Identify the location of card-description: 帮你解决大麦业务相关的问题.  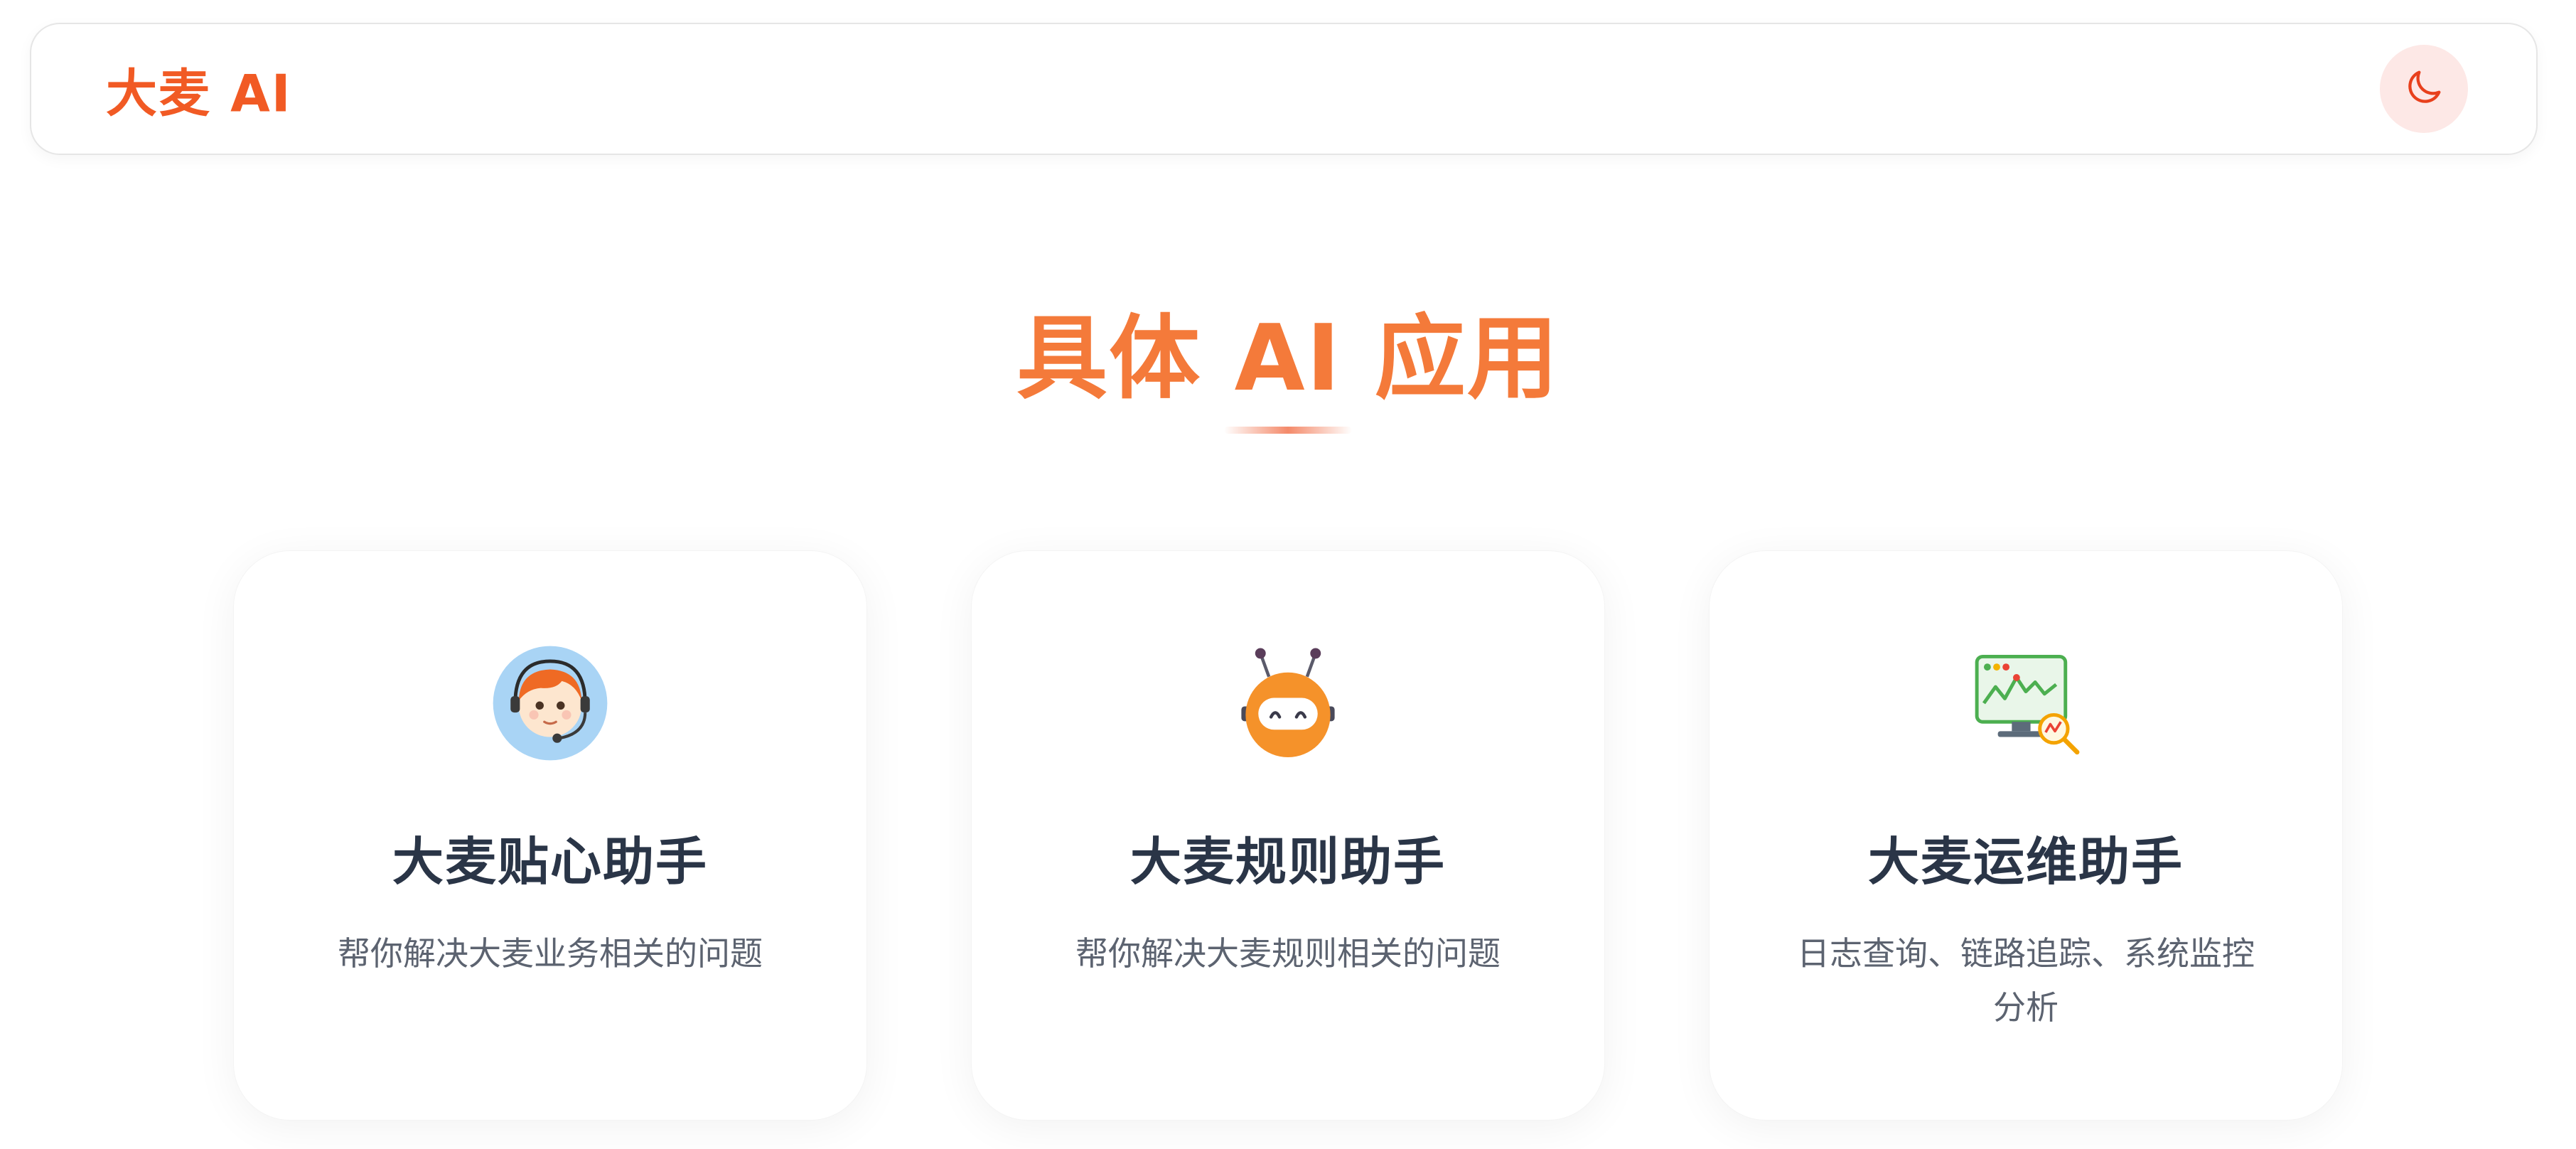
(550, 954).